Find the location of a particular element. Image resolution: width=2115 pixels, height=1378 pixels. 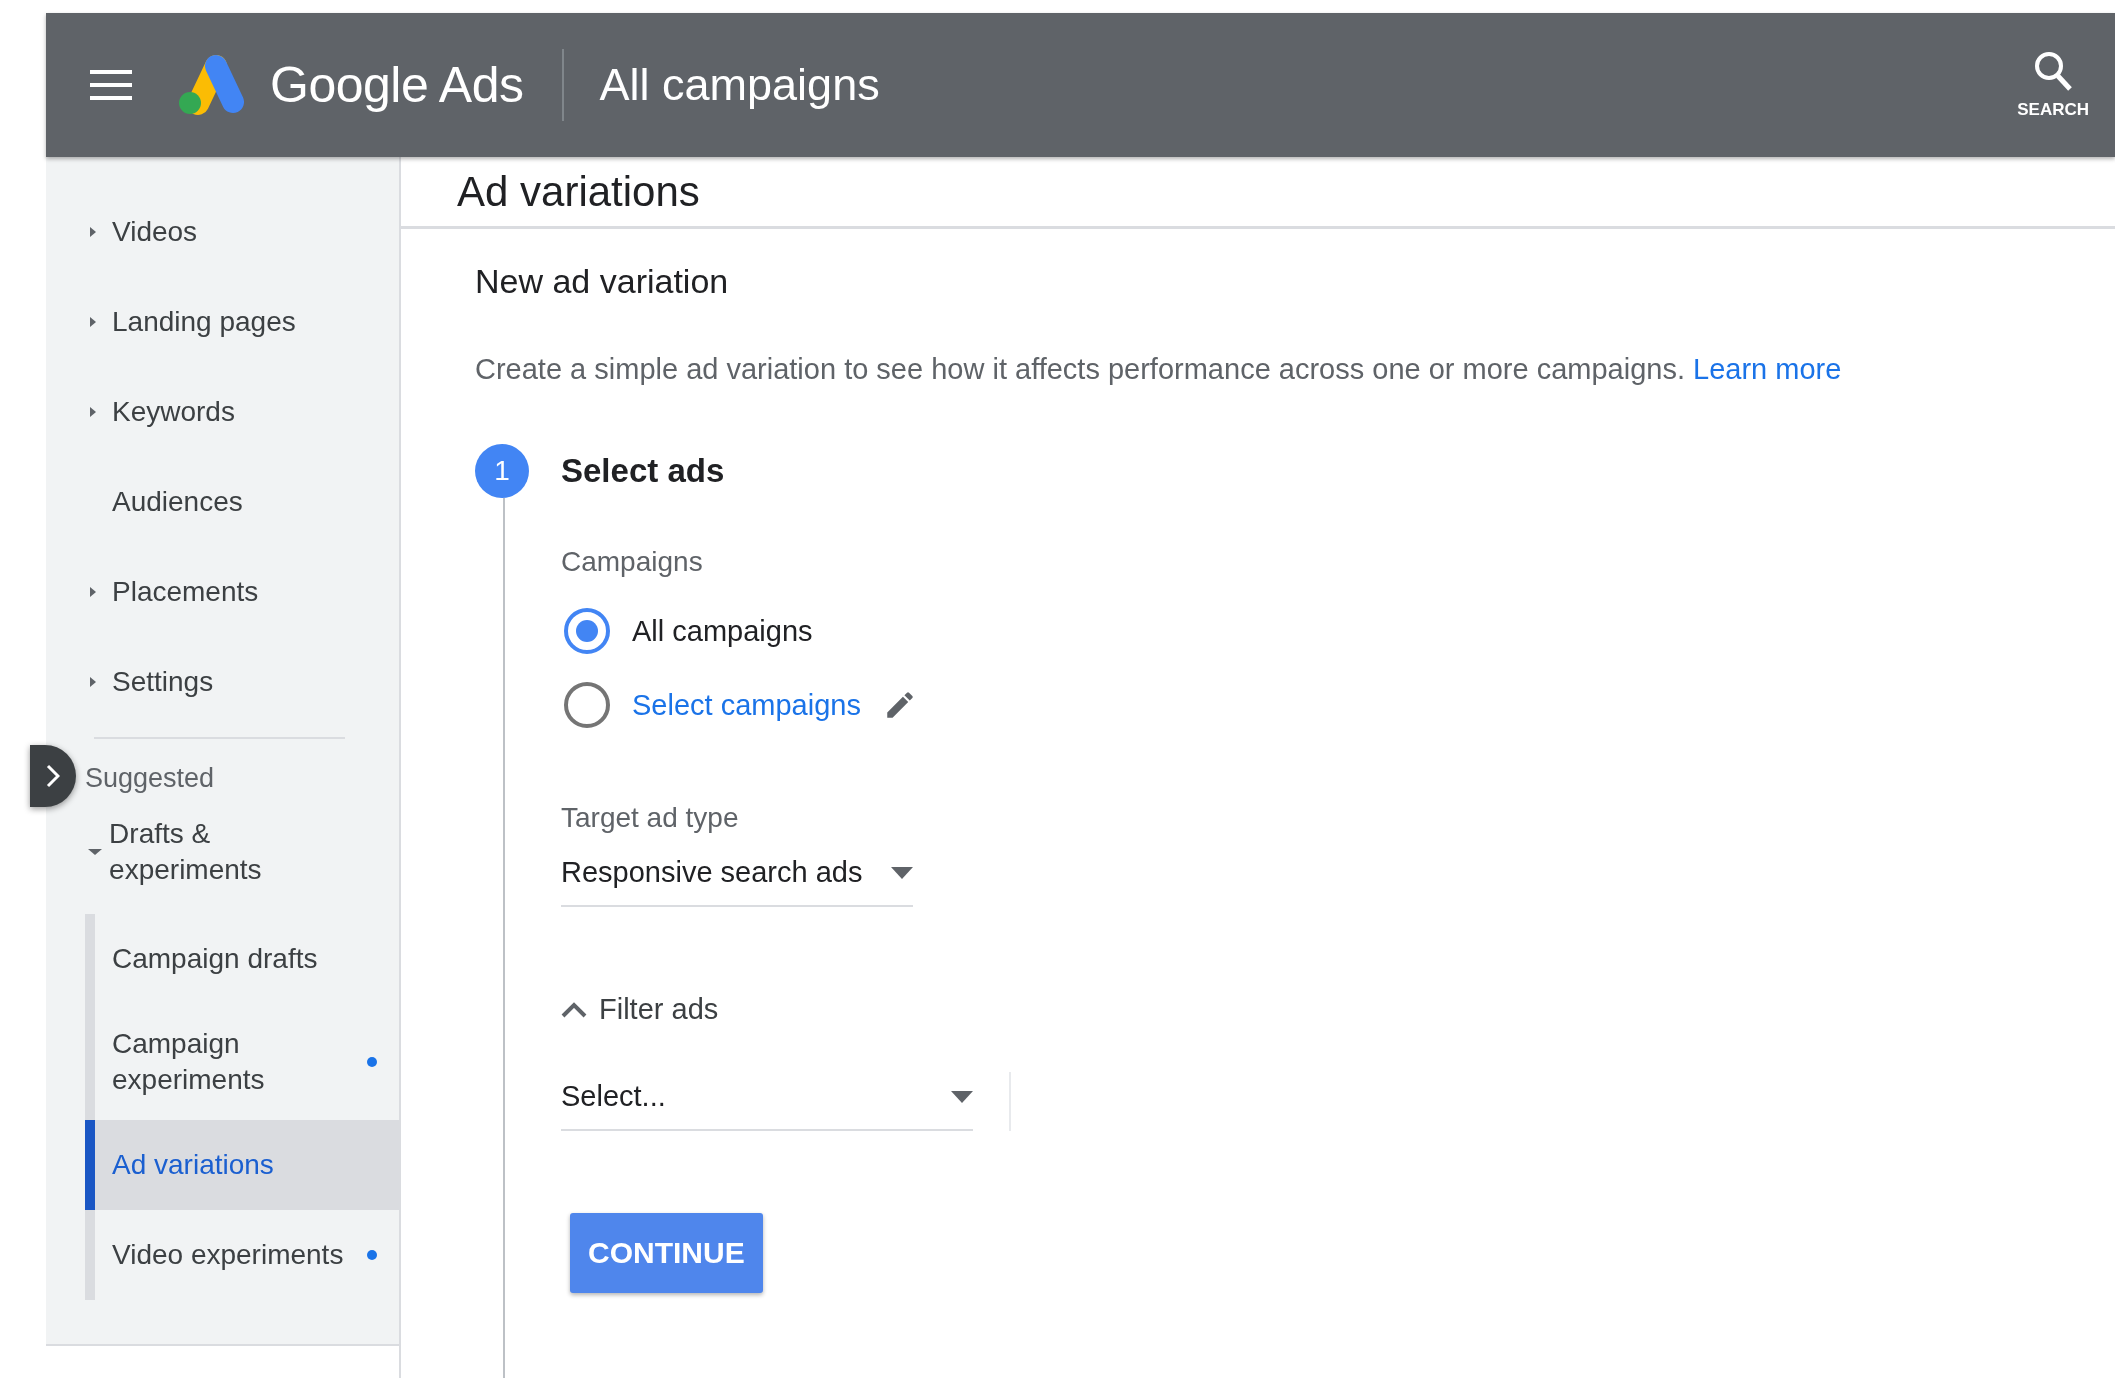

sidebar-item: Video experiments is located at coordinates (242, 1255).